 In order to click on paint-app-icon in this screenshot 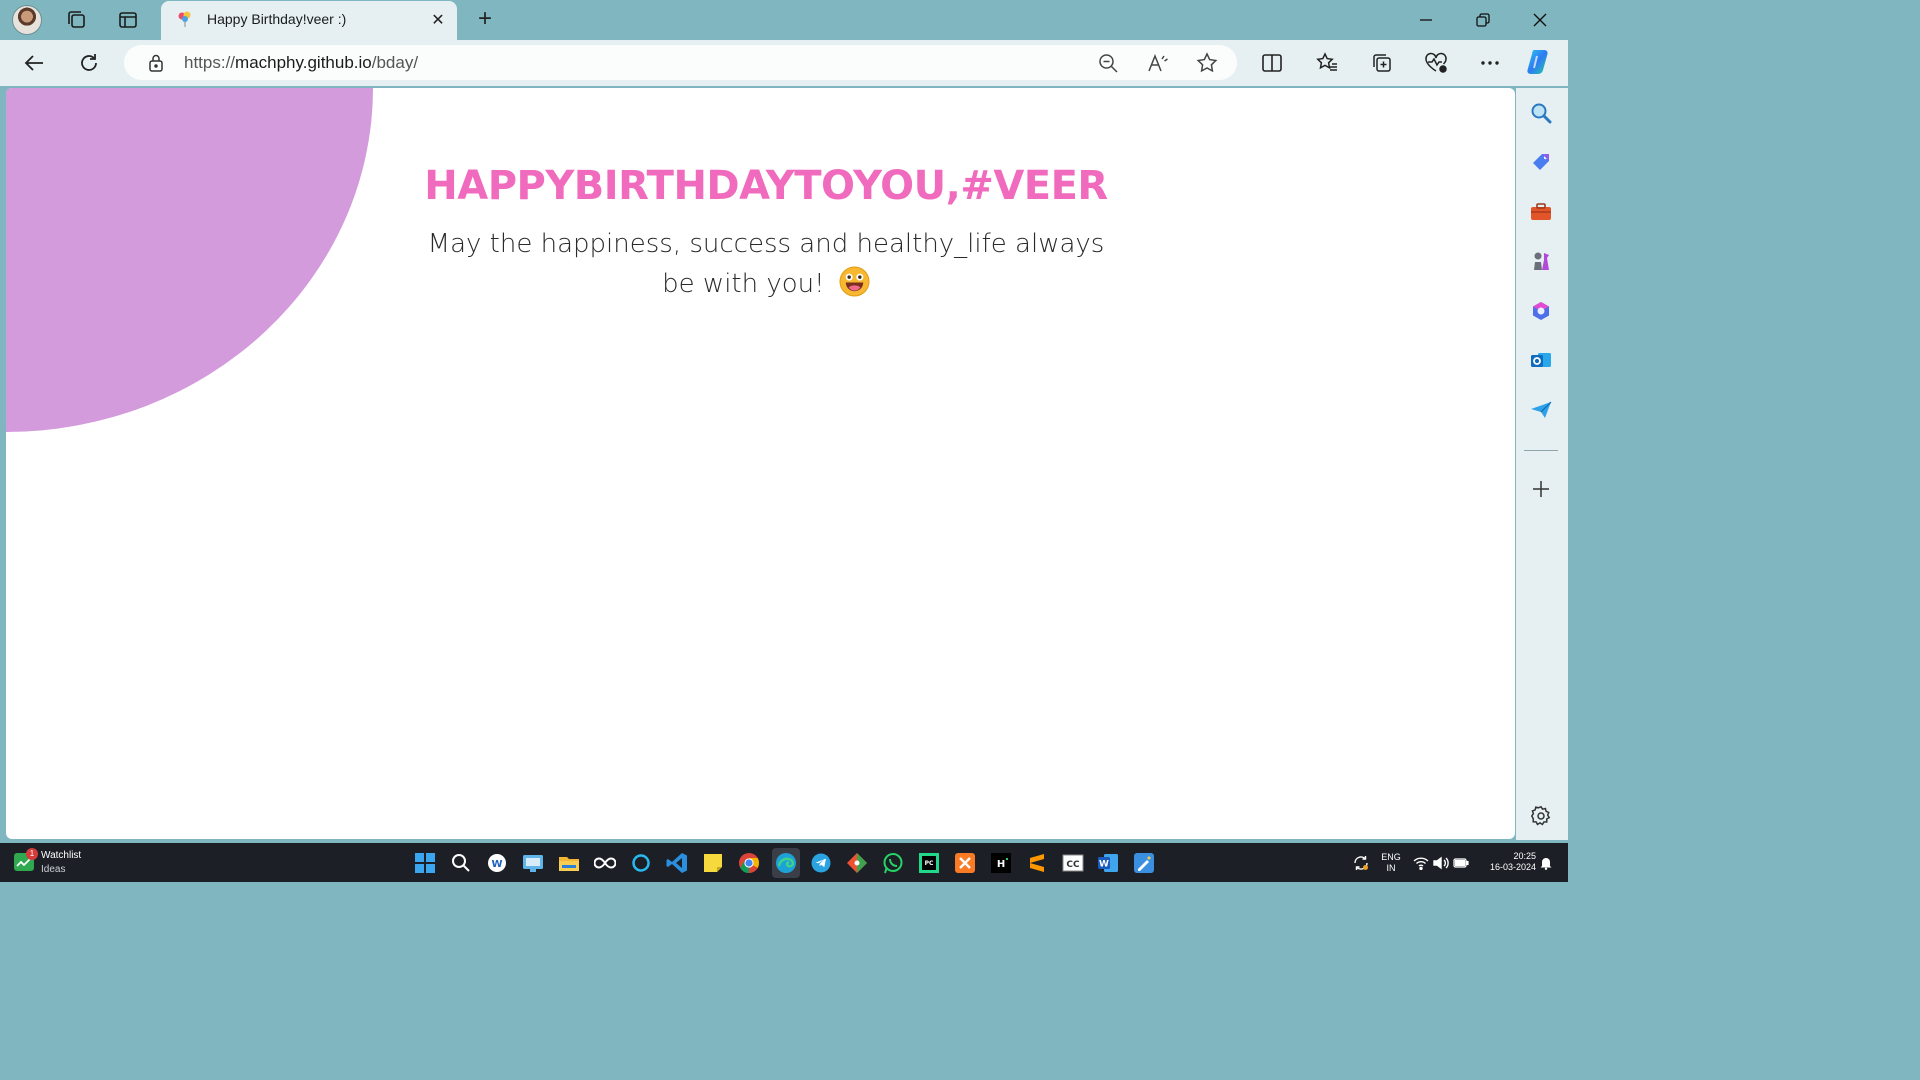, I will do `click(1144, 863)`.